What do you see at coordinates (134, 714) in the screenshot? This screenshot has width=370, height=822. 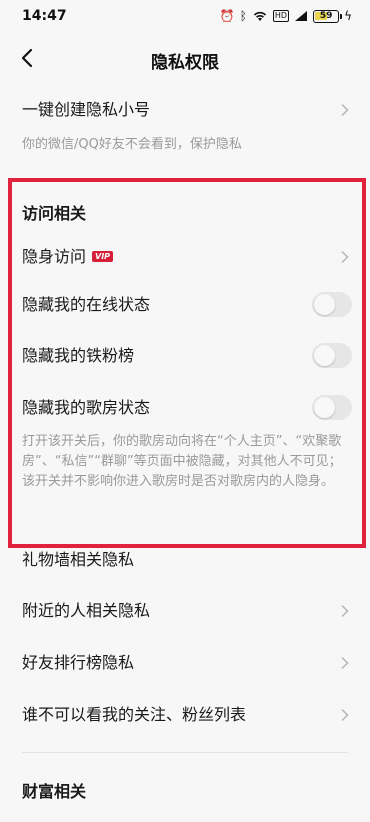 I see `follow-list-label: 谁不可以看我的关注、粉丝列表` at bounding box center [134, 714].